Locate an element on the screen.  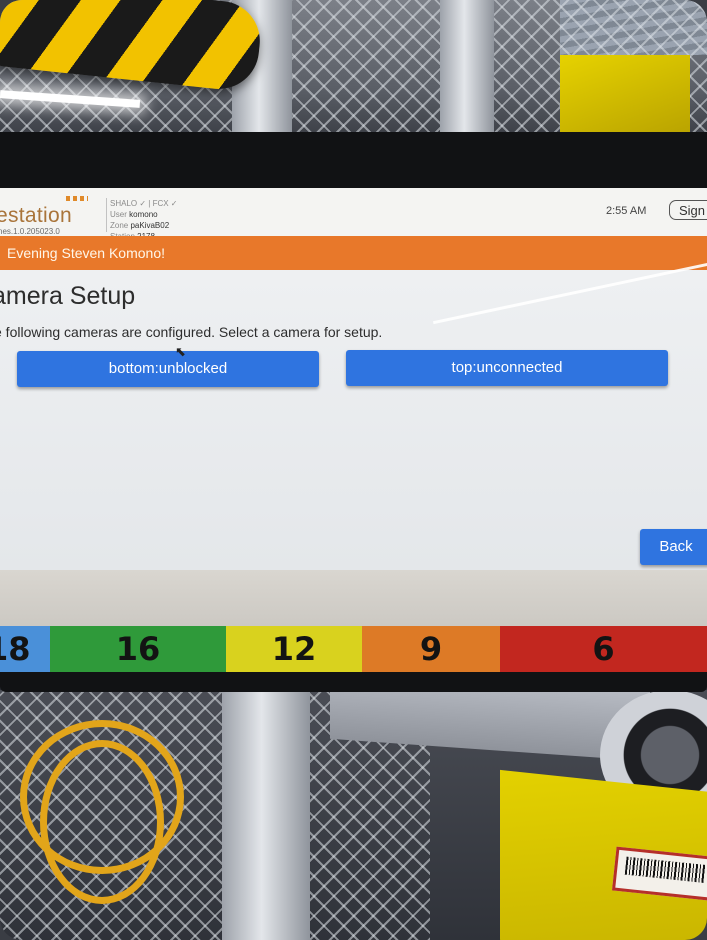
color-number-strip: 18 16 12 9 6 is located at coordinates (353, 649).